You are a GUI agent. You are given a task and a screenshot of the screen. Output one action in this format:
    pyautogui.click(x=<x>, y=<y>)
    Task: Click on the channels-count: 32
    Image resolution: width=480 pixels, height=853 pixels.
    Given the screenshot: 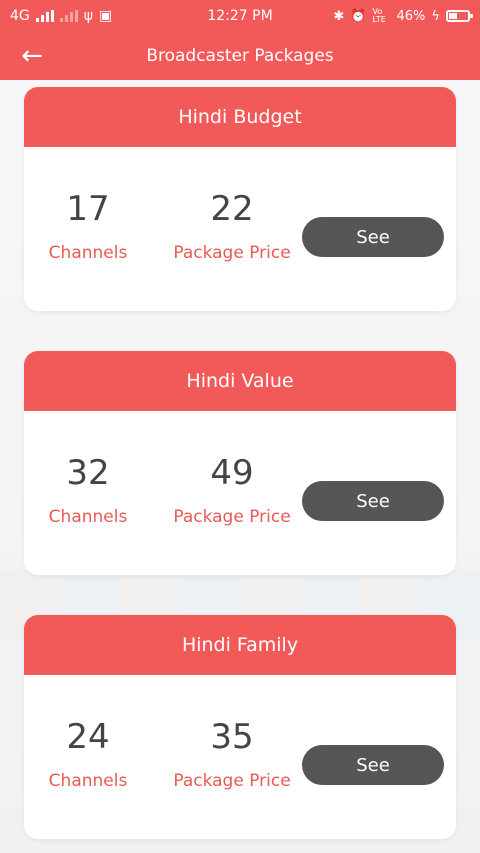 What is the action you would take?
    pyautogui.click(x=88, y=473)
    